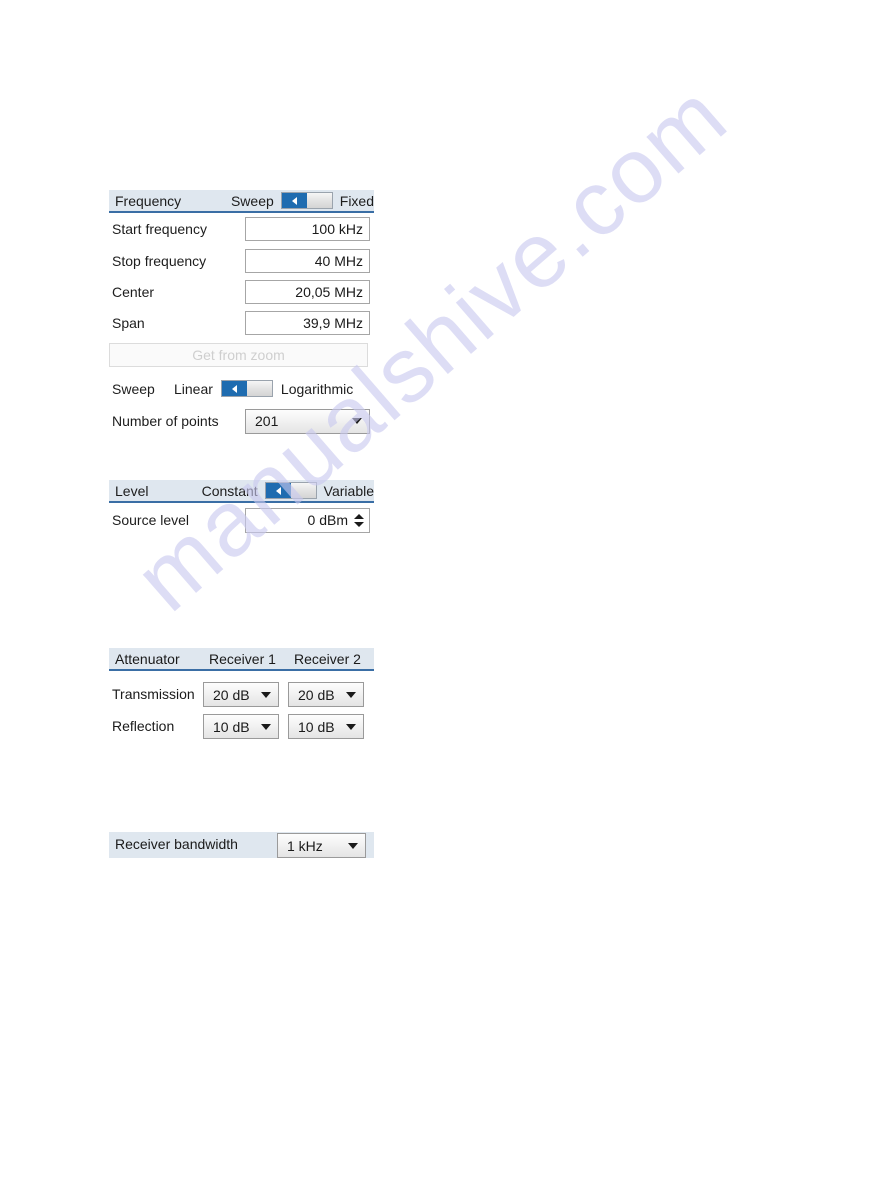  Describe the element at coordinates (133, 291) in the screenshot. I see `center-frequency-label: Center` at that location.